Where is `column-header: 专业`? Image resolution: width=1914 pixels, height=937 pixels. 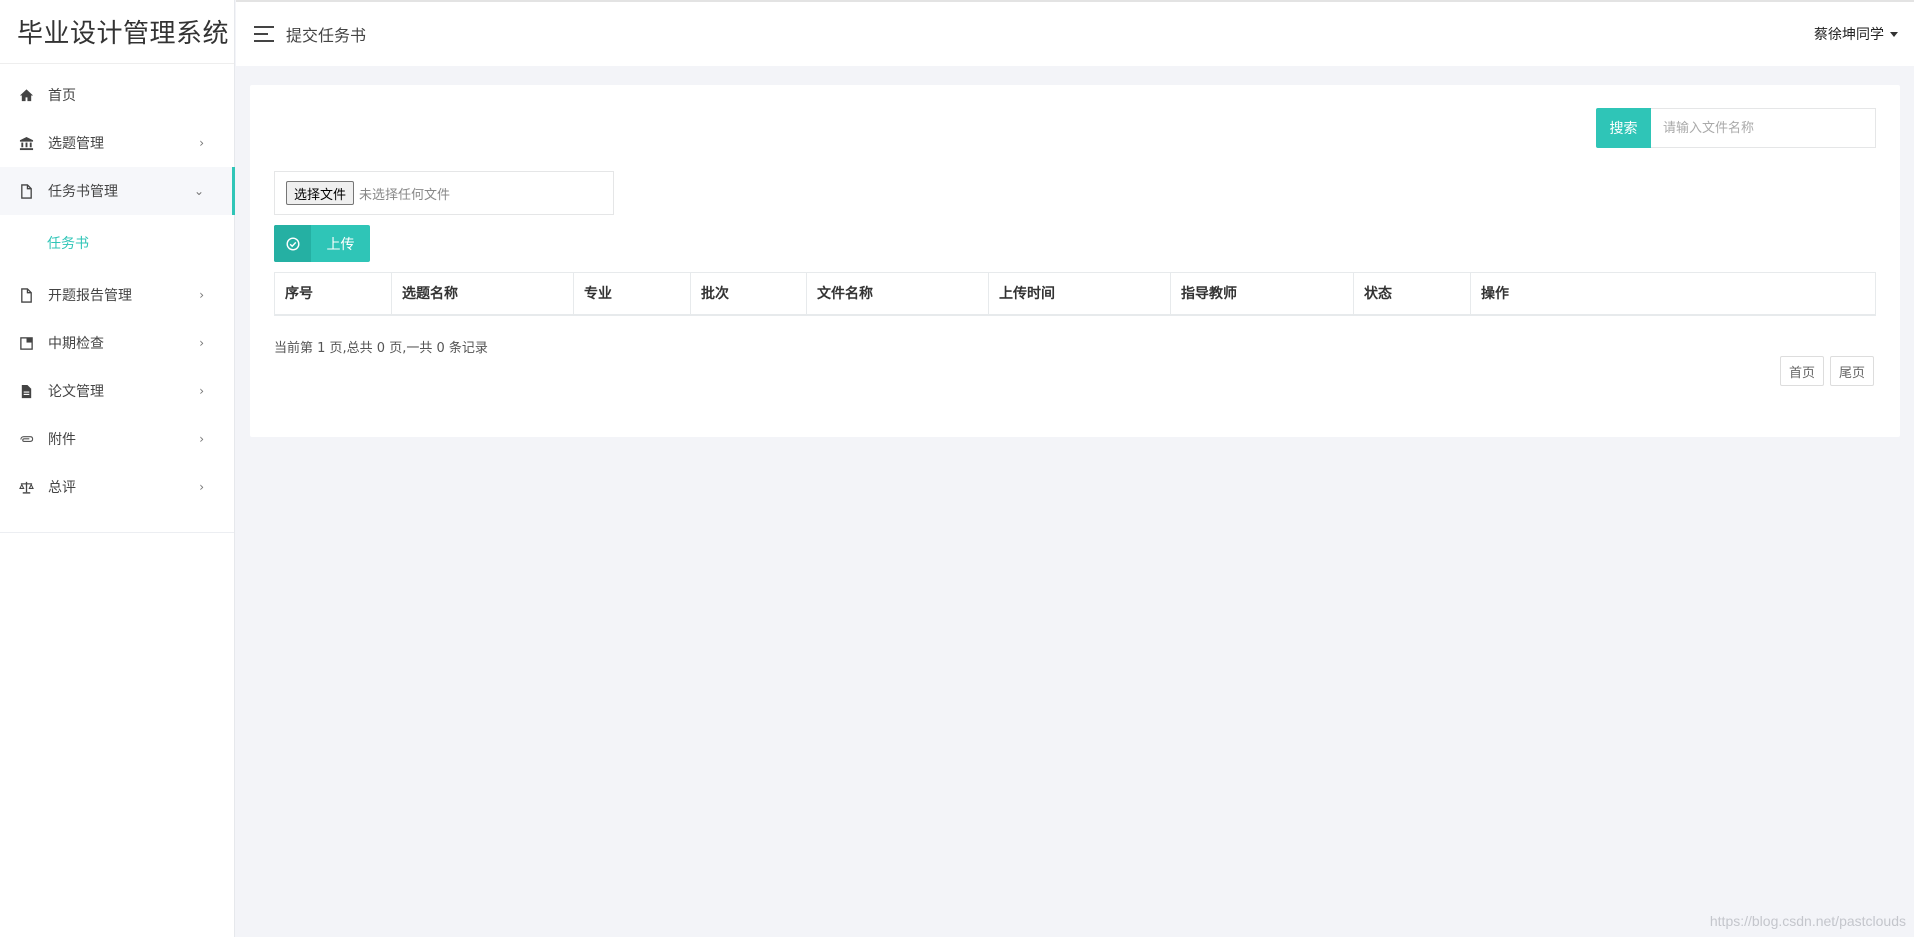
column-header: 专业 is located at coordinates (632, 294).